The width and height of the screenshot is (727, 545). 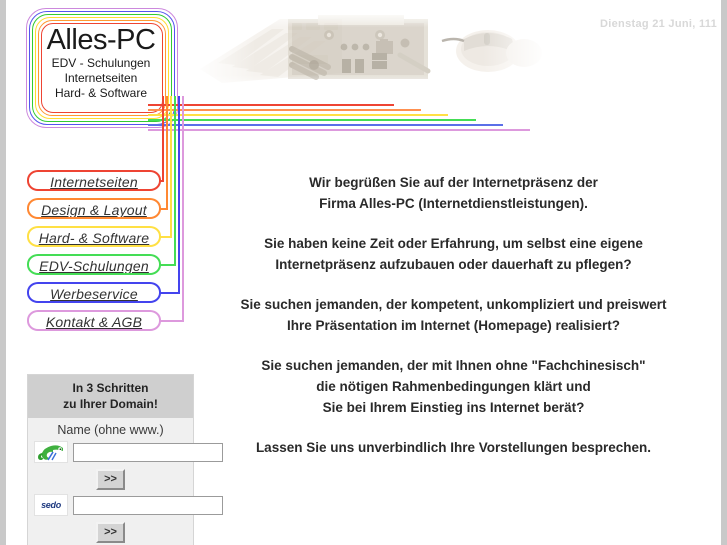 I want to click on connector-vline-violet, so click(x=183, y=208).